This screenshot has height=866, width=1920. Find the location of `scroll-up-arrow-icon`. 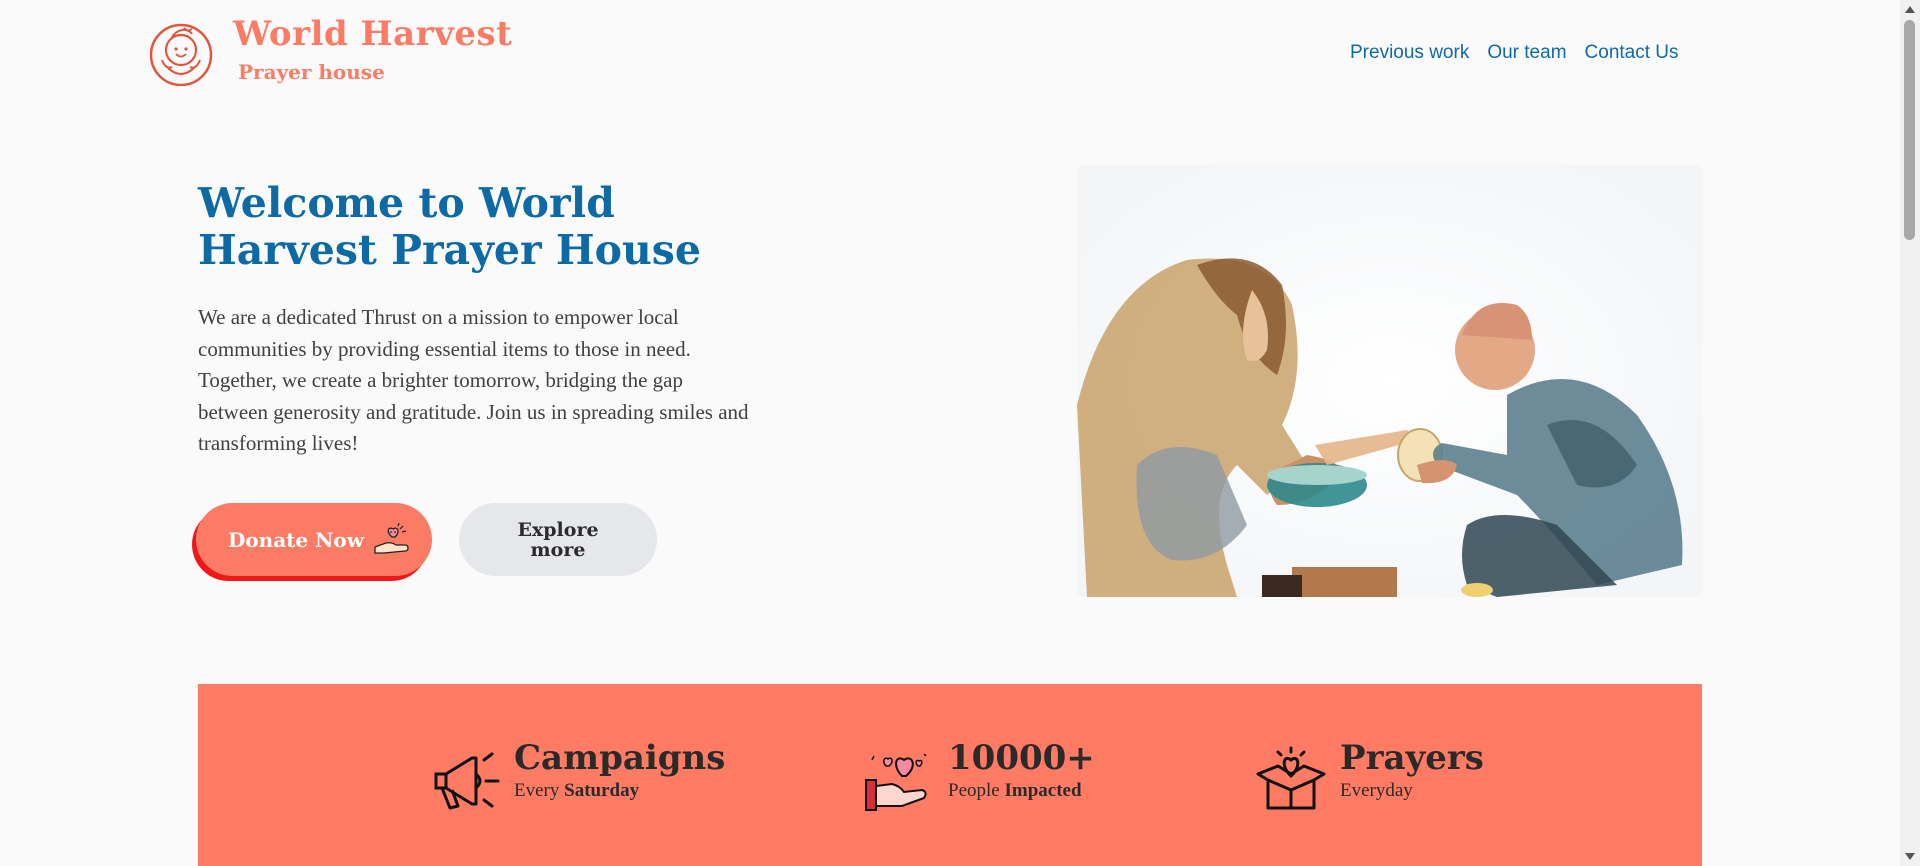

scroll-up-arrow-icon is located at coordinates (1910, 9).